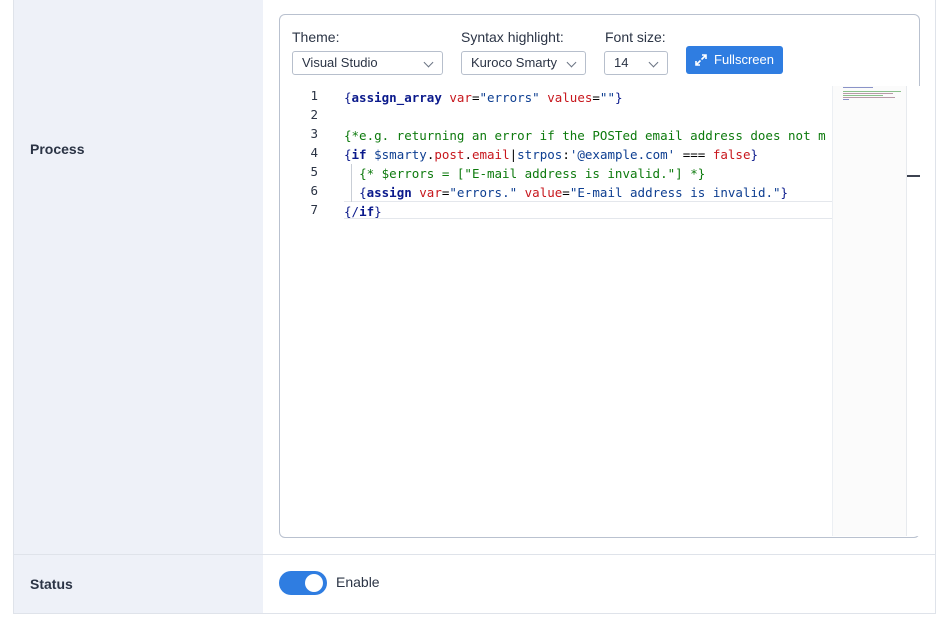 This screenshot has height=622, width=949. What do you see at coordinates (316, 37) in the screenshot?
I see `theme-label: Theme:` at bounding box center [316, 37].